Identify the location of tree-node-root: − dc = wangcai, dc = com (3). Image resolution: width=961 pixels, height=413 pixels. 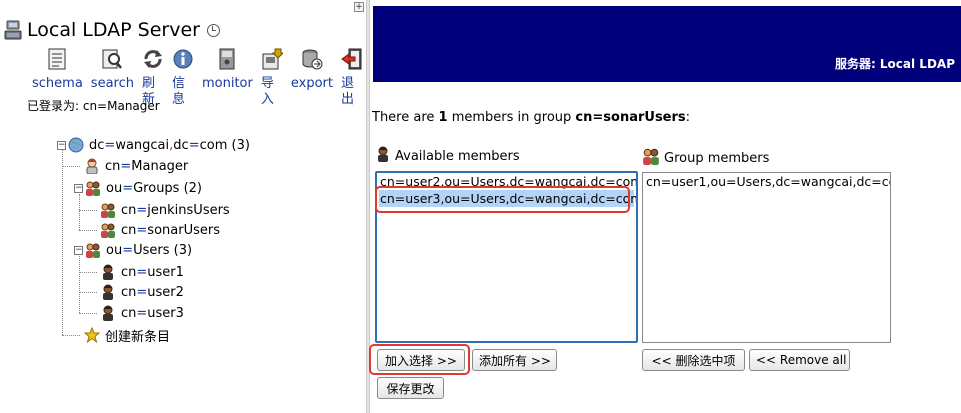
(153, 145).